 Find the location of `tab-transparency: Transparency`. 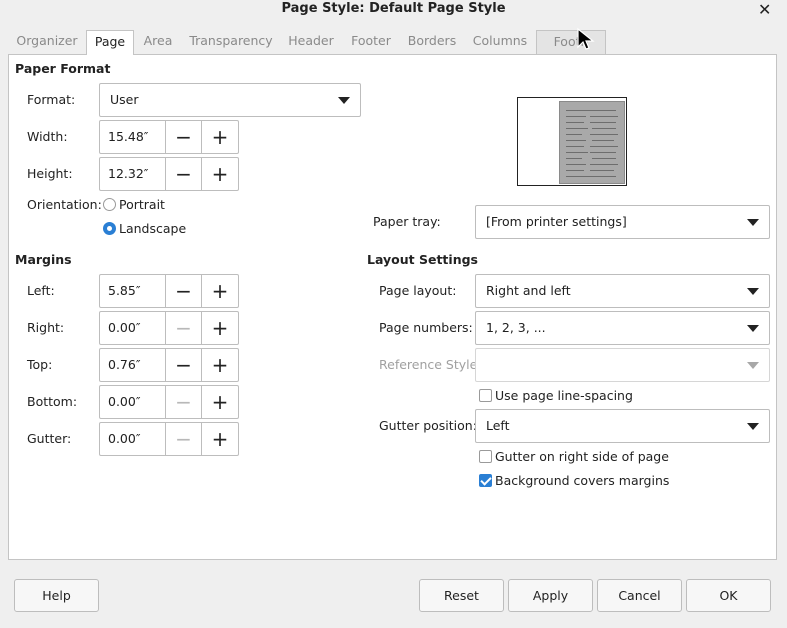

tab-transparency: Transparency is located at coordinates (231, 42).